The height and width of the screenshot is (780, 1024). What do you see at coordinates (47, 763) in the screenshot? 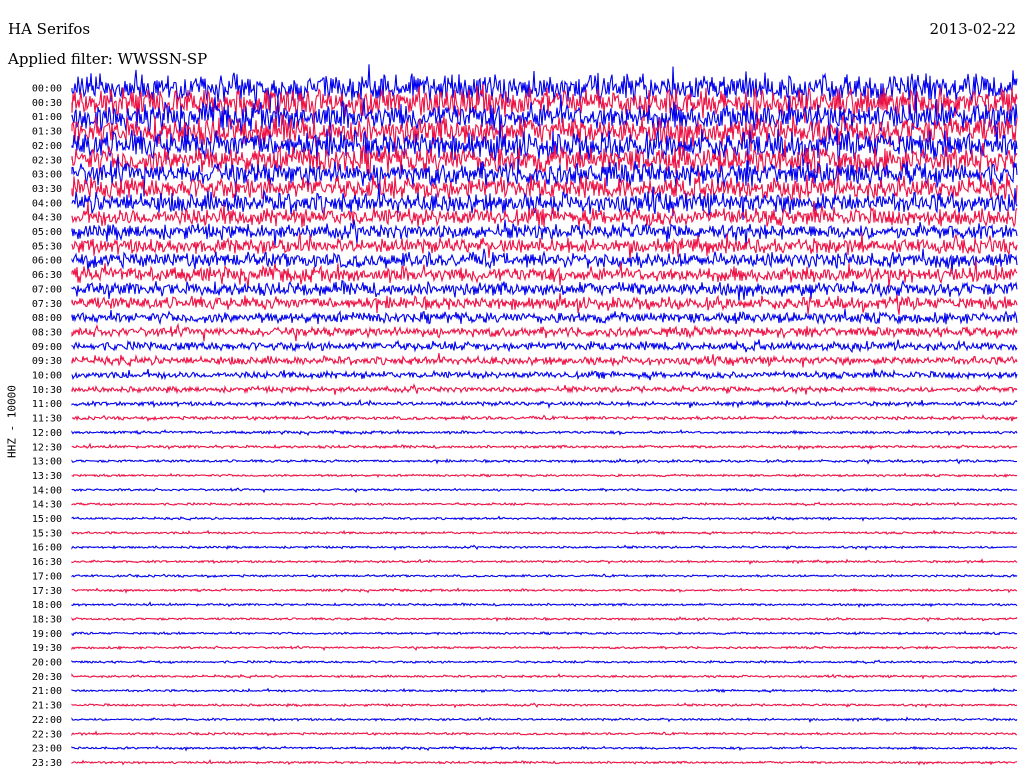
I see `time-tick-label: 23:30` at bounding box center [47, 763].